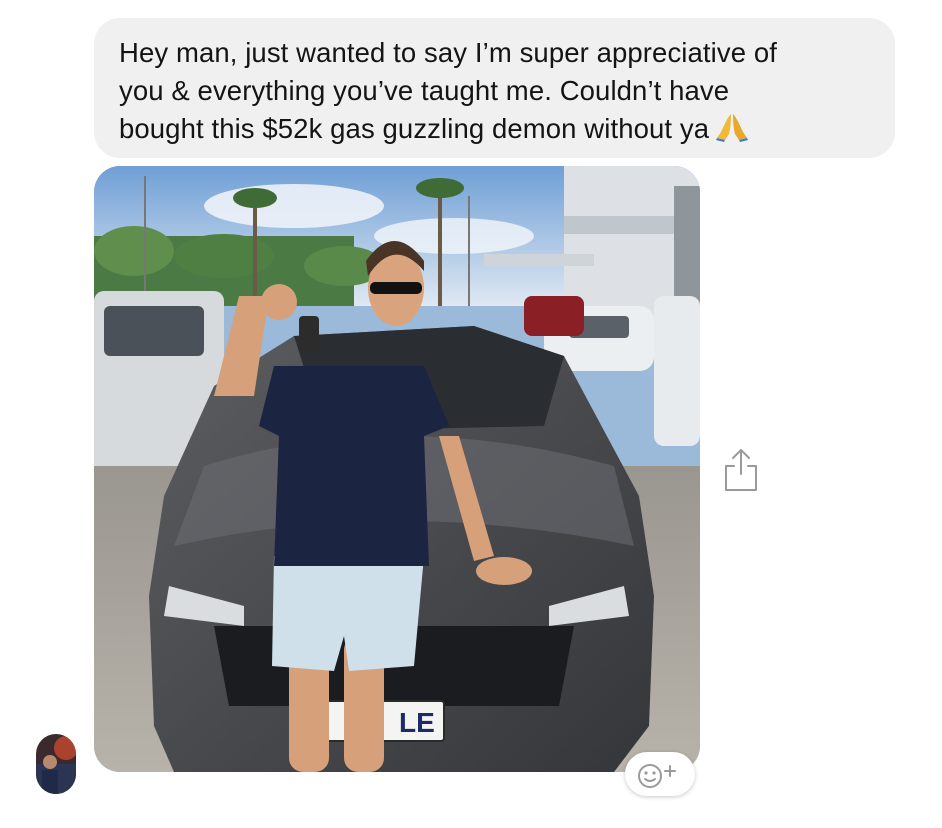  I want to click on avatar-image, so click(56, 764).